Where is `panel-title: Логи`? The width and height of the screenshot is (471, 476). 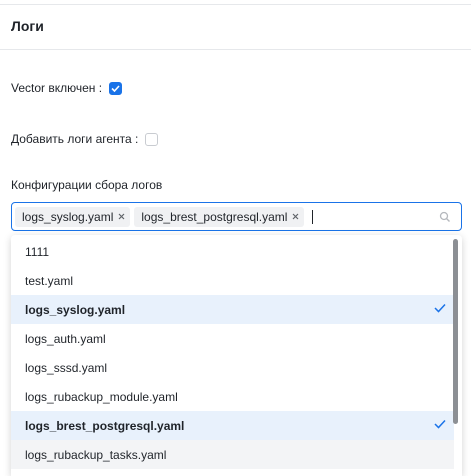
panel-title: Логи is located at coordinates (27, 26).